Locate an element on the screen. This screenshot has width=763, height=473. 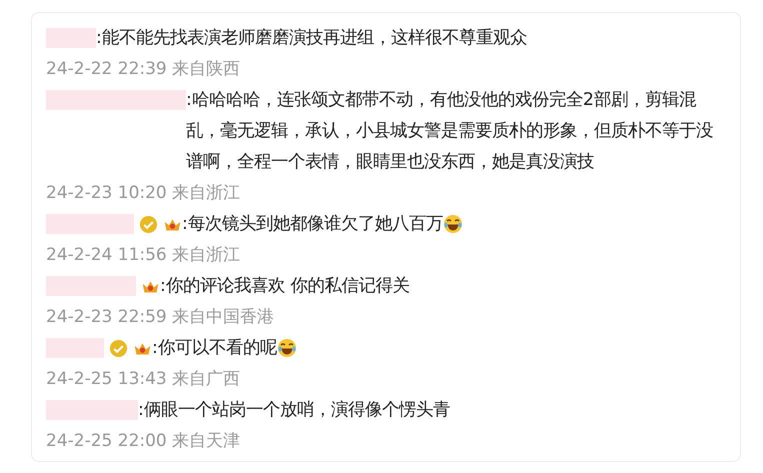
comment-meta: 24-2-23 10:20 来自浙江 is located at coordinates (144, 193).